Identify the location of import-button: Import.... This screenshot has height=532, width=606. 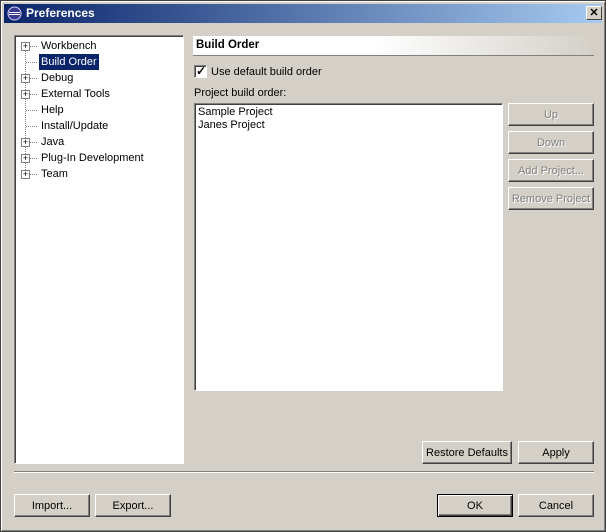
(52, 505).